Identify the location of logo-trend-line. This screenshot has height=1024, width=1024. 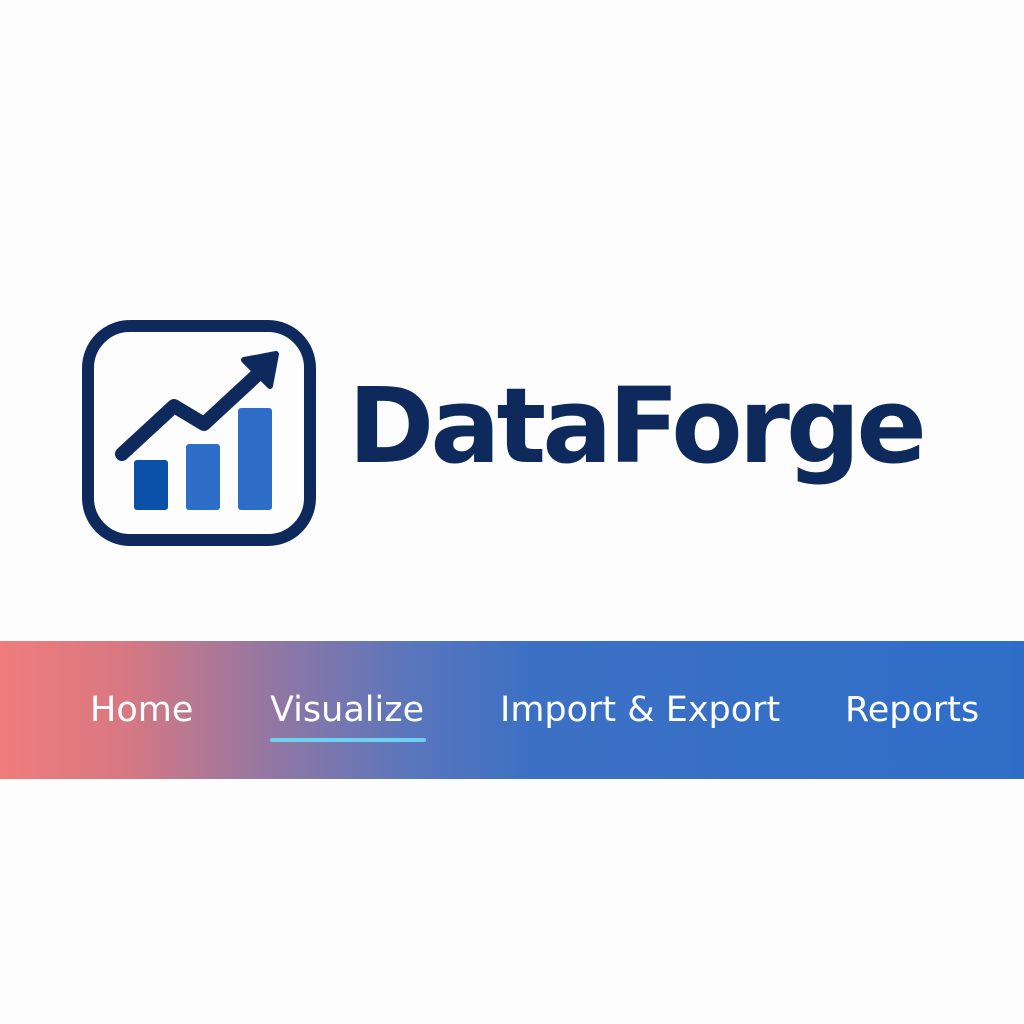
(190, 414).